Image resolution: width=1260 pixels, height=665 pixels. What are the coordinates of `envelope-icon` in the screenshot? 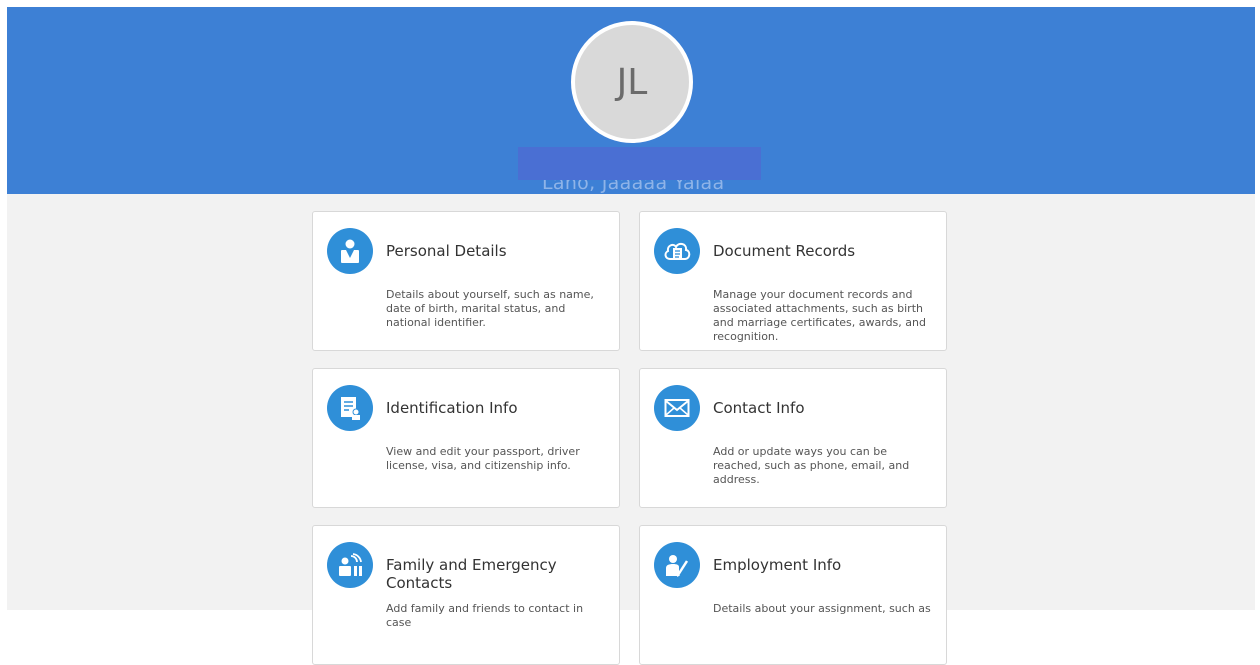 It's located at (677, 408).